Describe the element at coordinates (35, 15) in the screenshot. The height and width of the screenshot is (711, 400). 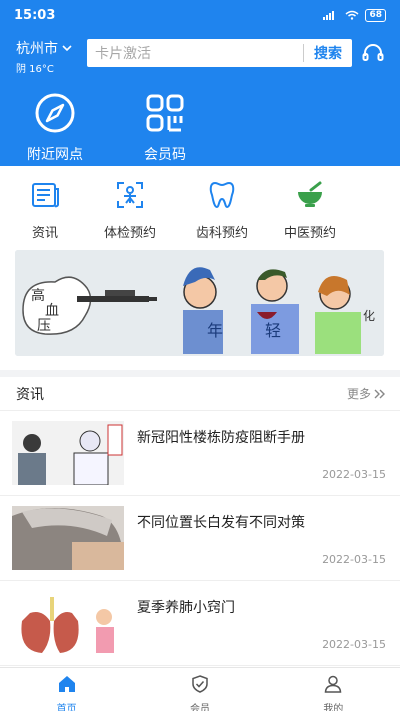
I see `status-time: 15:03` at that location.